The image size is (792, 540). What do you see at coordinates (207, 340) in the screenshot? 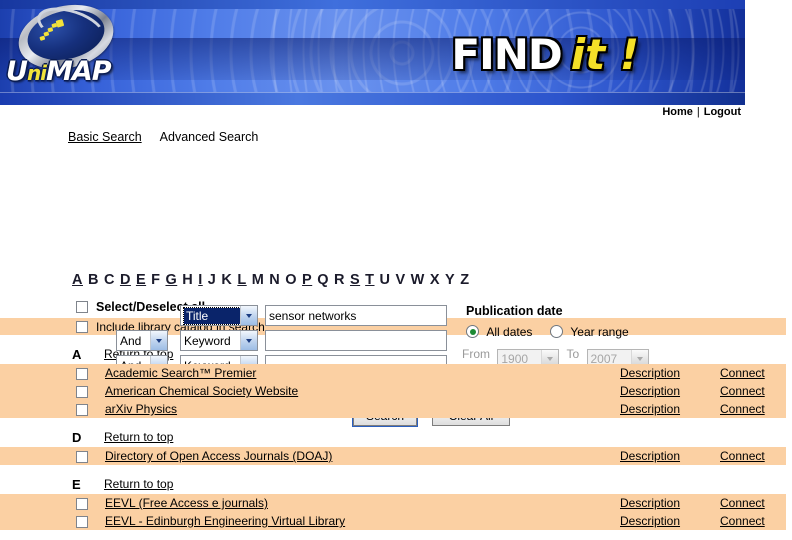
I see `field-select-2-value: Keyword` at bounding box center [207, 340].